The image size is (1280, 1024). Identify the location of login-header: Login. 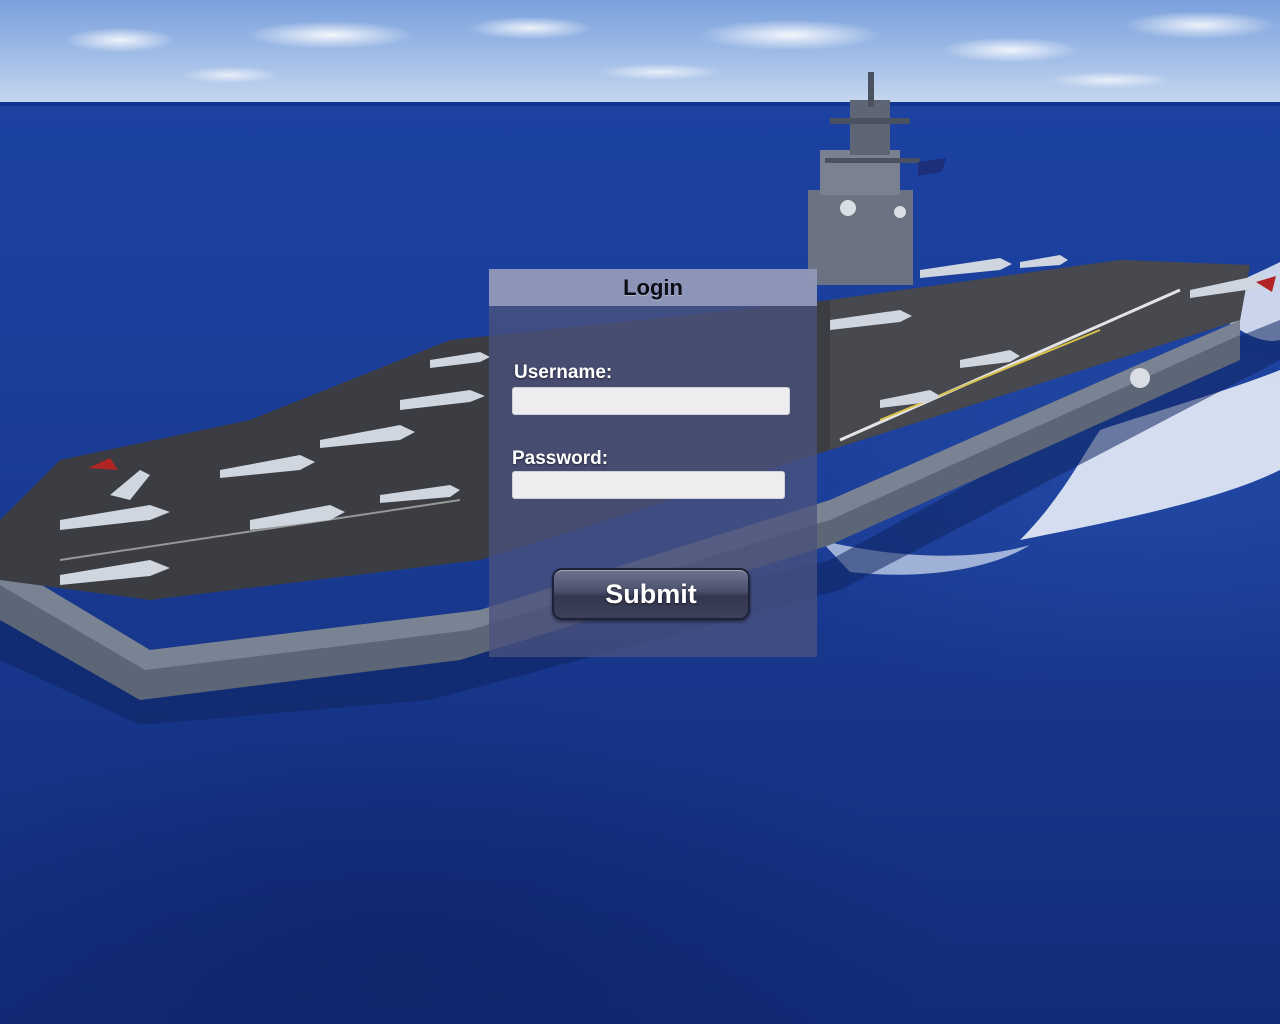
(653, 287).